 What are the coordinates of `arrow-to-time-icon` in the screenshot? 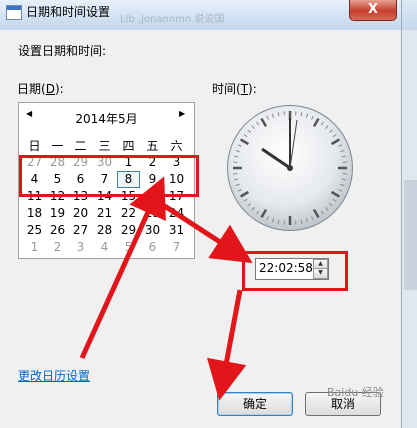 It's located at (205, 232).